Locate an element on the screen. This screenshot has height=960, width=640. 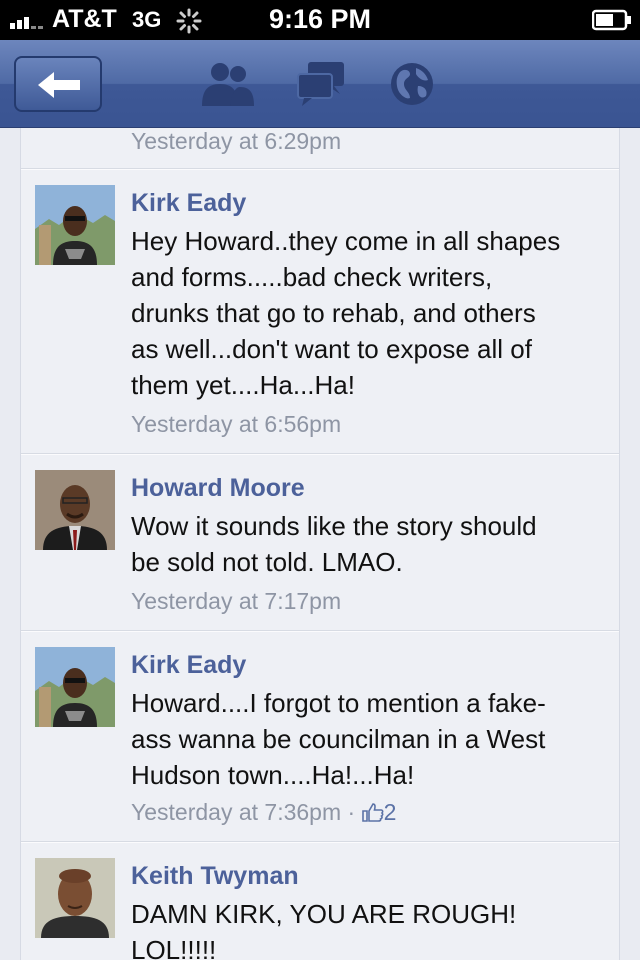
comment-line: drunks that go to rehab, and others is located at coordinates (333, 313).